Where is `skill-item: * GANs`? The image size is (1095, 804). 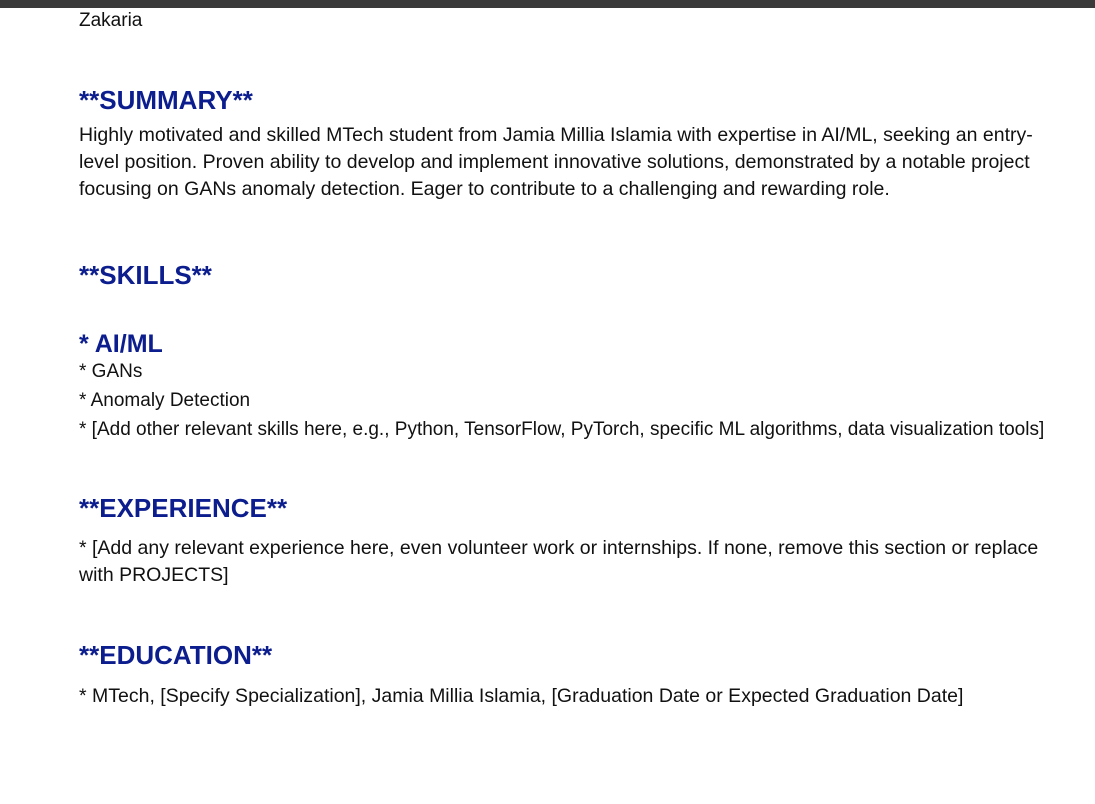 skill-item: * GANs is located at coordinates (111, 371).